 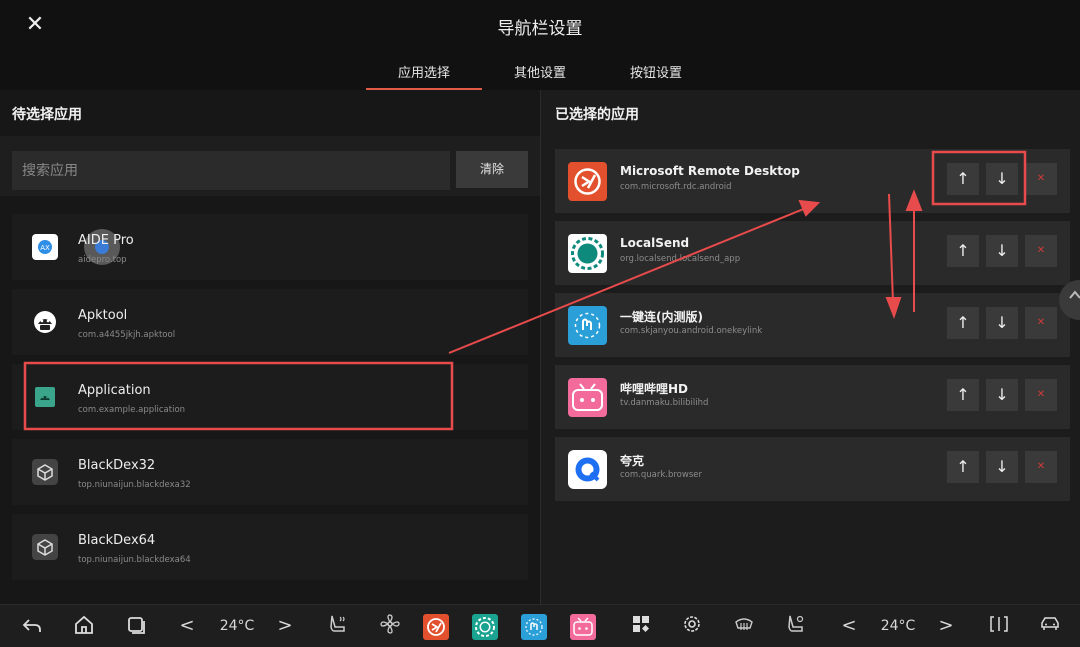 What do you see at coordinates (661, 317) in the screenshot?
I see `app-name: 一键连(内测版)` at bounding box center [661, 317].